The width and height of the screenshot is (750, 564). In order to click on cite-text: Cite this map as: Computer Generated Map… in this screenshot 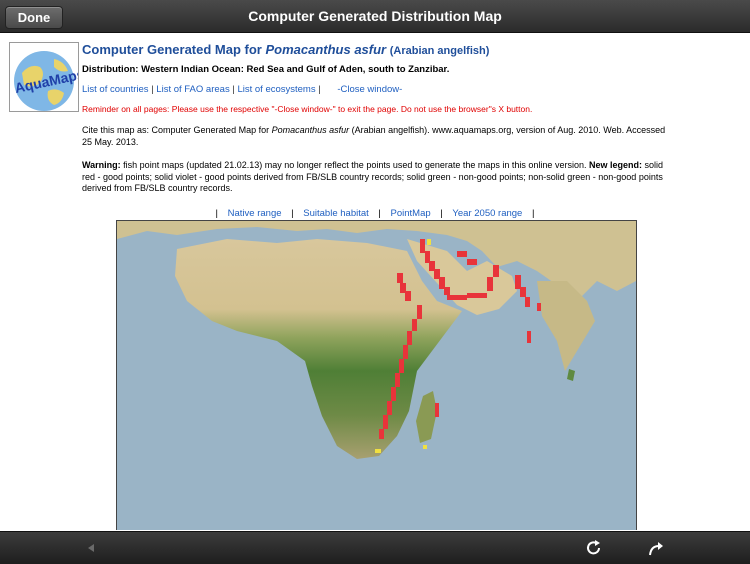, I will do `click(377, 136)`.